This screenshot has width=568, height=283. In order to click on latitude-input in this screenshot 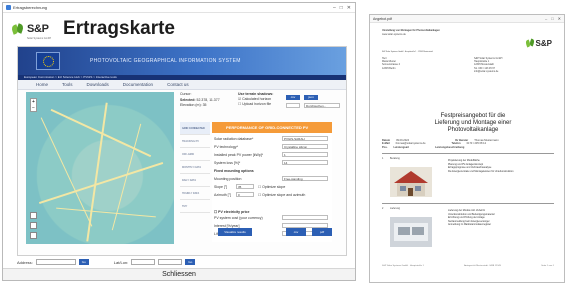, I will do `click(143, 262)`.